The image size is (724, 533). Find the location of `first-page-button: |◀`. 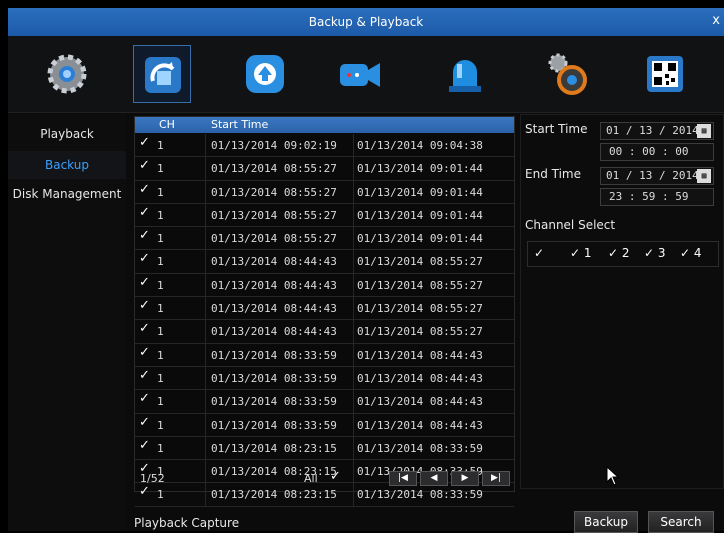

first-page-button: |◀ is located at coordinates (403, 478).